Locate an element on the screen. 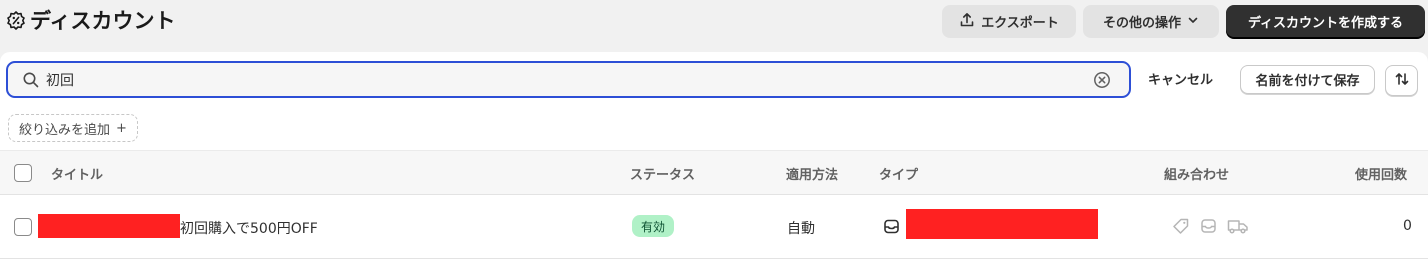 This screenshot has height=266, width=1428. export-label: エクスポート is located at coordinates (1020, 23).